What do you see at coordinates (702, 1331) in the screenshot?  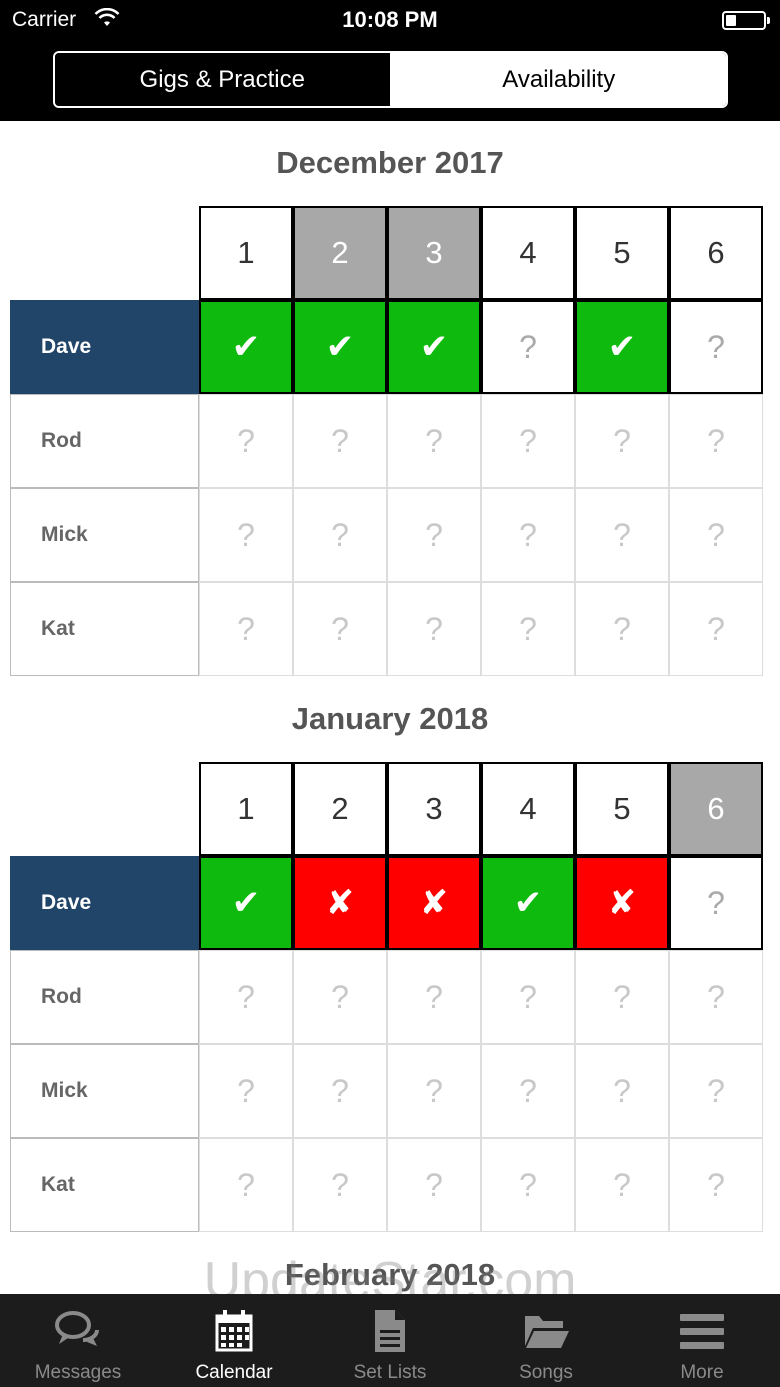 I see `menu-icon` at bounding box center [702, 1331].